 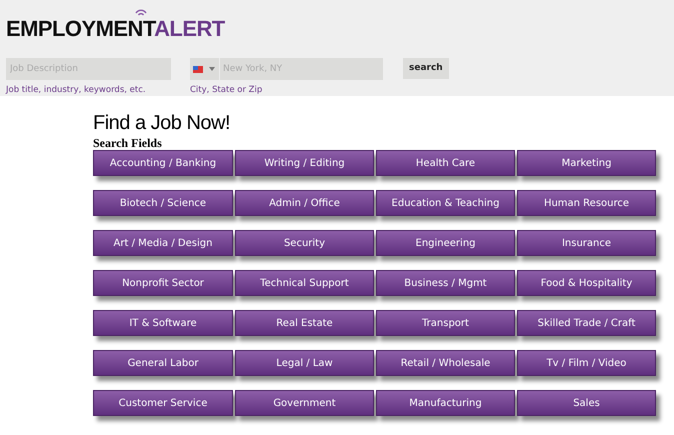 What do you see at coordinates (76, 90) in the screenshot?
I see `job-hint: Job title, industry, keywords, etc.` at bounding box center [76, 90].